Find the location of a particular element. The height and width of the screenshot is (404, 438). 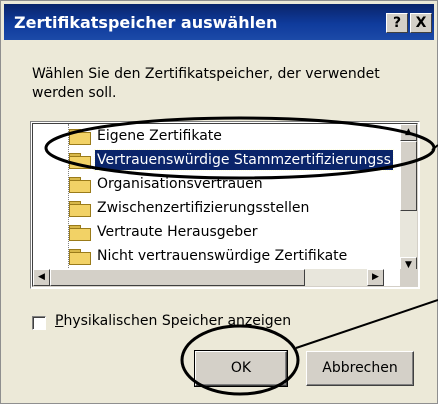

store-item-label: Vertrauenswürdige Stammzertifizierungss is located at coordinates (244, 160).